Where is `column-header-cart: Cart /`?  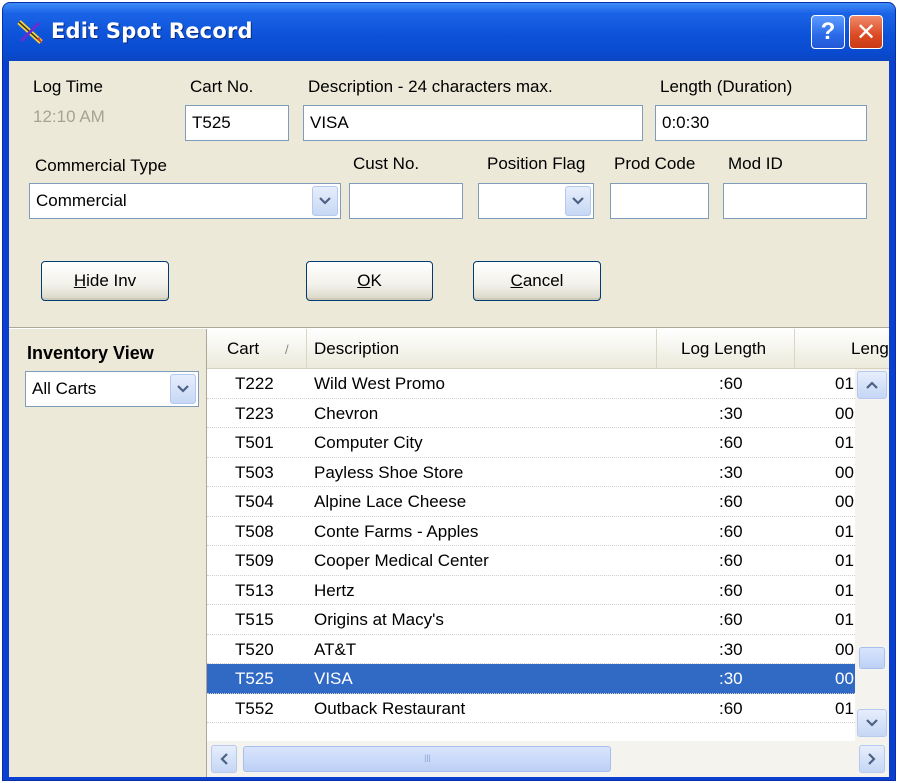 column-header-cart: Cart / is located at coordinates (257, 349).